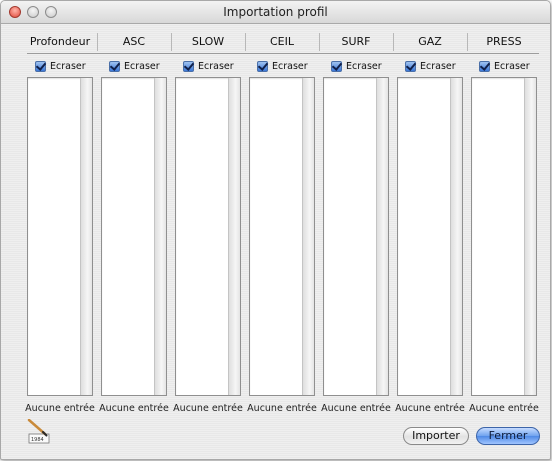 The width and height of the screenshot is (552, 461). Describe the element at coordinates (504, 408) in the screenshot. I see `empty-status-press: Aucune entrée` at that location.